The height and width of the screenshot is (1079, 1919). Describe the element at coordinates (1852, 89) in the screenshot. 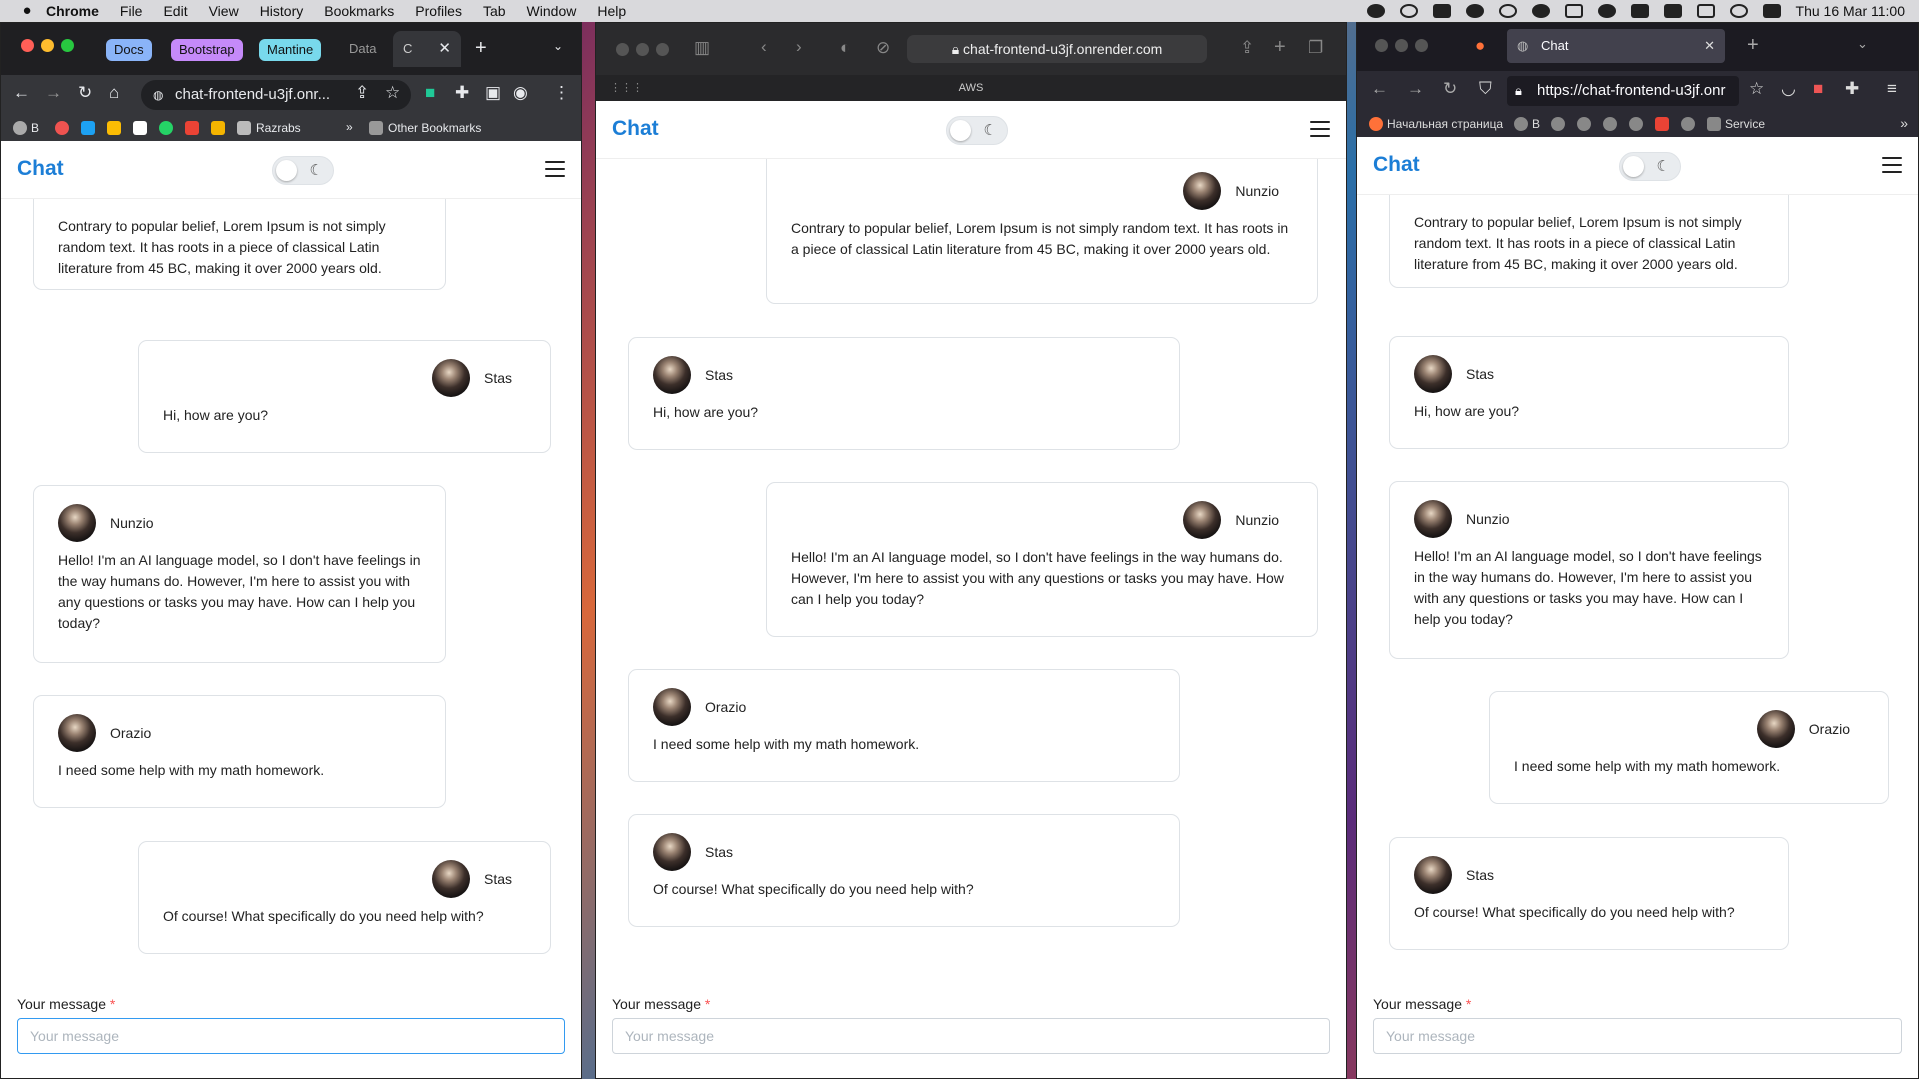

I see `extensions-icon: ✚` at that location.